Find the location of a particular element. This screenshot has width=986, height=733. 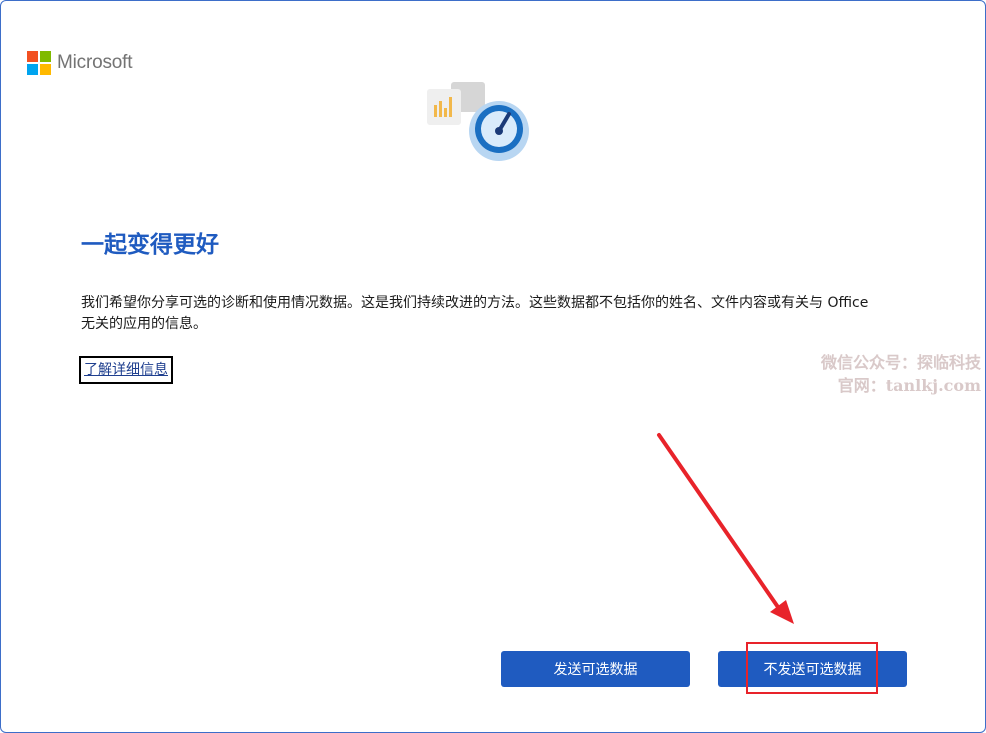

watermark-line-2: 官网：tanlkj.com is located at coordinates (909, 385).